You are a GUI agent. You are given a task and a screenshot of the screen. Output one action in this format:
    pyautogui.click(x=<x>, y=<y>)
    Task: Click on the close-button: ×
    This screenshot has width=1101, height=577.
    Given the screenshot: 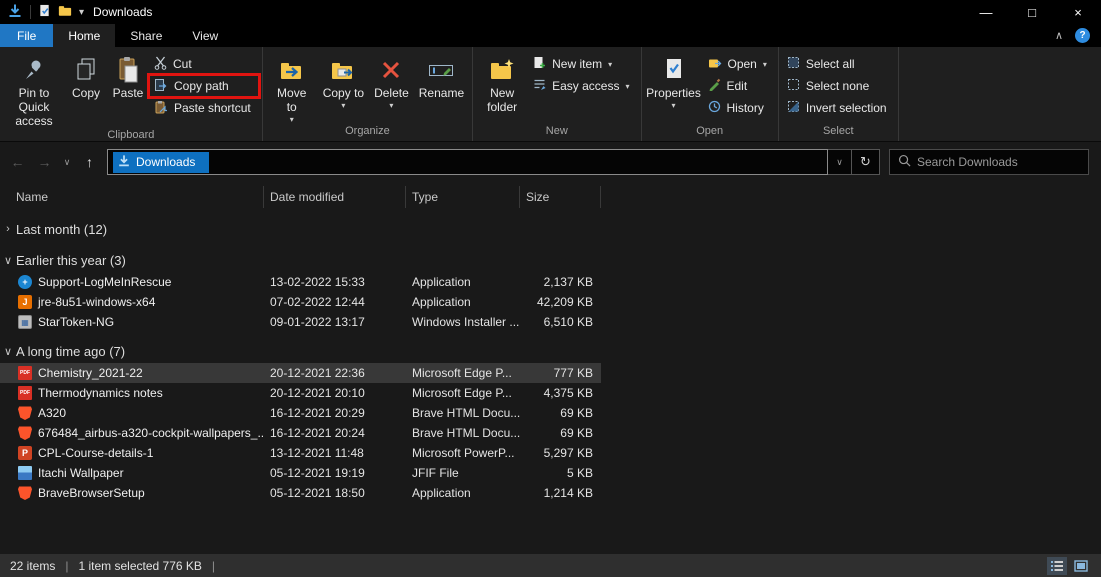 What is the action you would take?
    pyautogui.click(x=1078, y=12)
    